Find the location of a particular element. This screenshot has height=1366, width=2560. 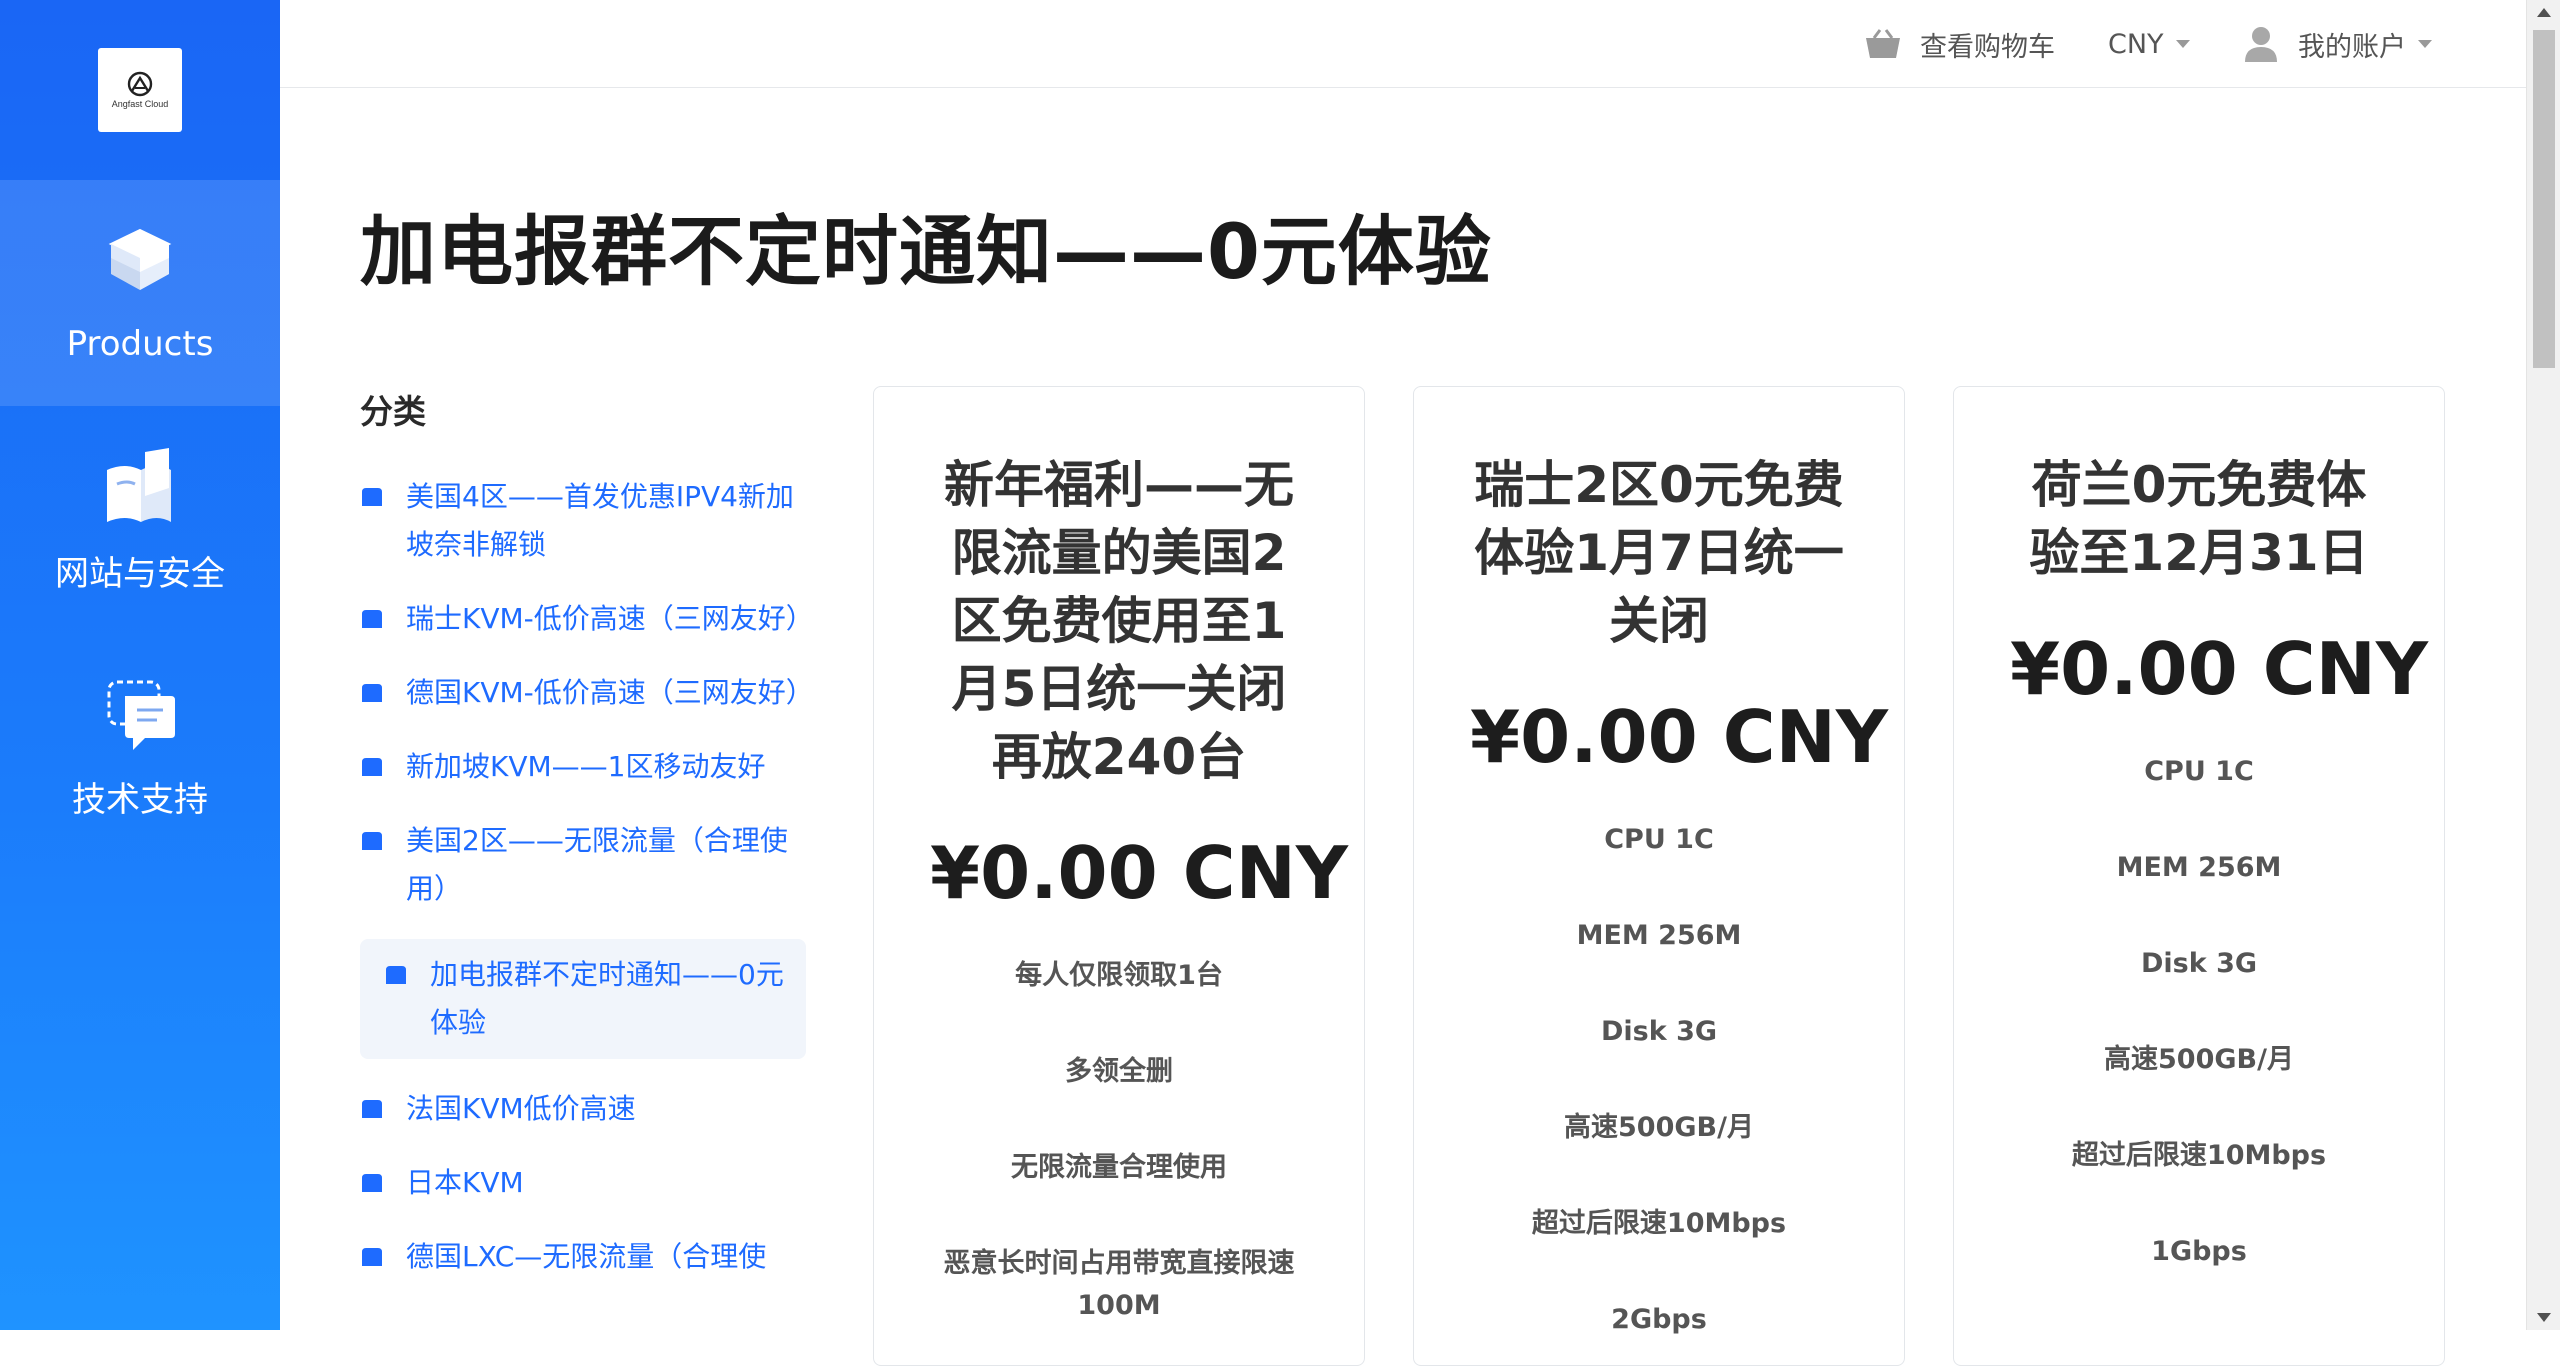

category-link: 德国LXC—无限流量（合理使 is located at coordinates (583, 1257).